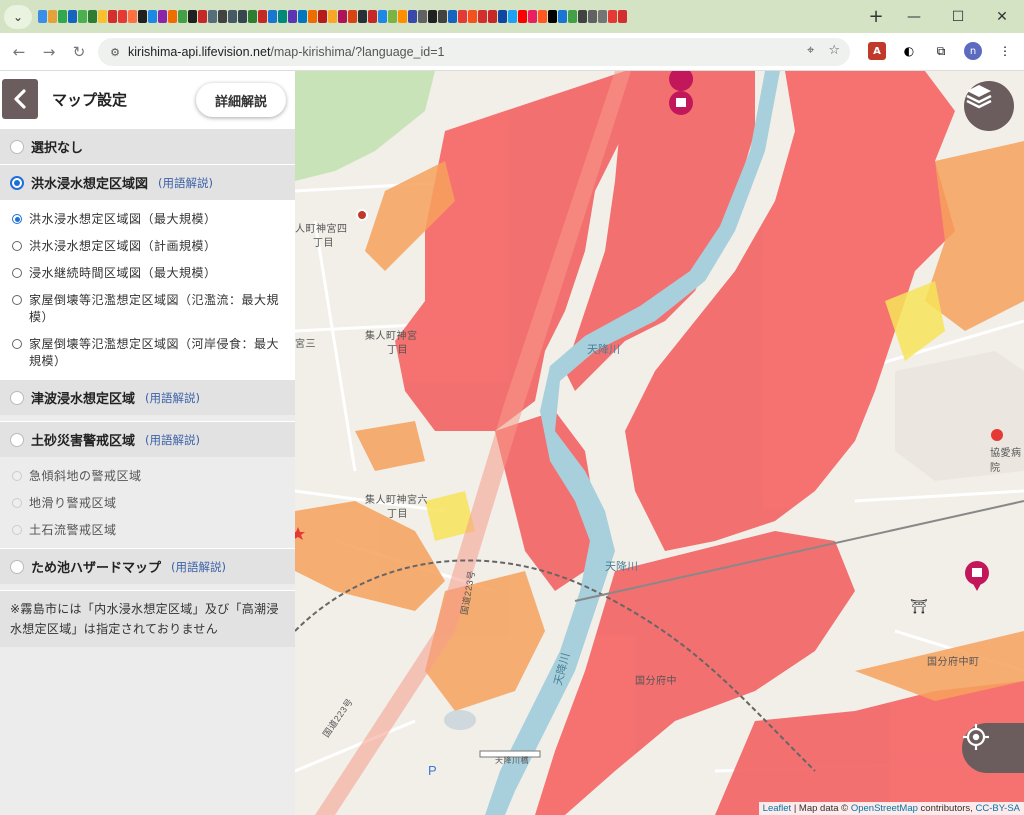 This screenshot has width=1024, height=815. I want to click on puzzle-extensions-icon: ⧉, so click(941, 51).